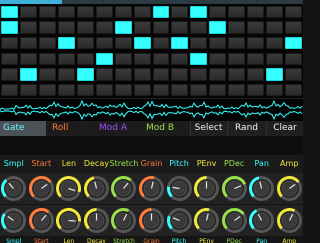 This screenshot has height=243, width=320. What do you see at coordinates (179, 220) in the screenshot?
I see `row2-knob-pitch` at bounding box center [179, 220].